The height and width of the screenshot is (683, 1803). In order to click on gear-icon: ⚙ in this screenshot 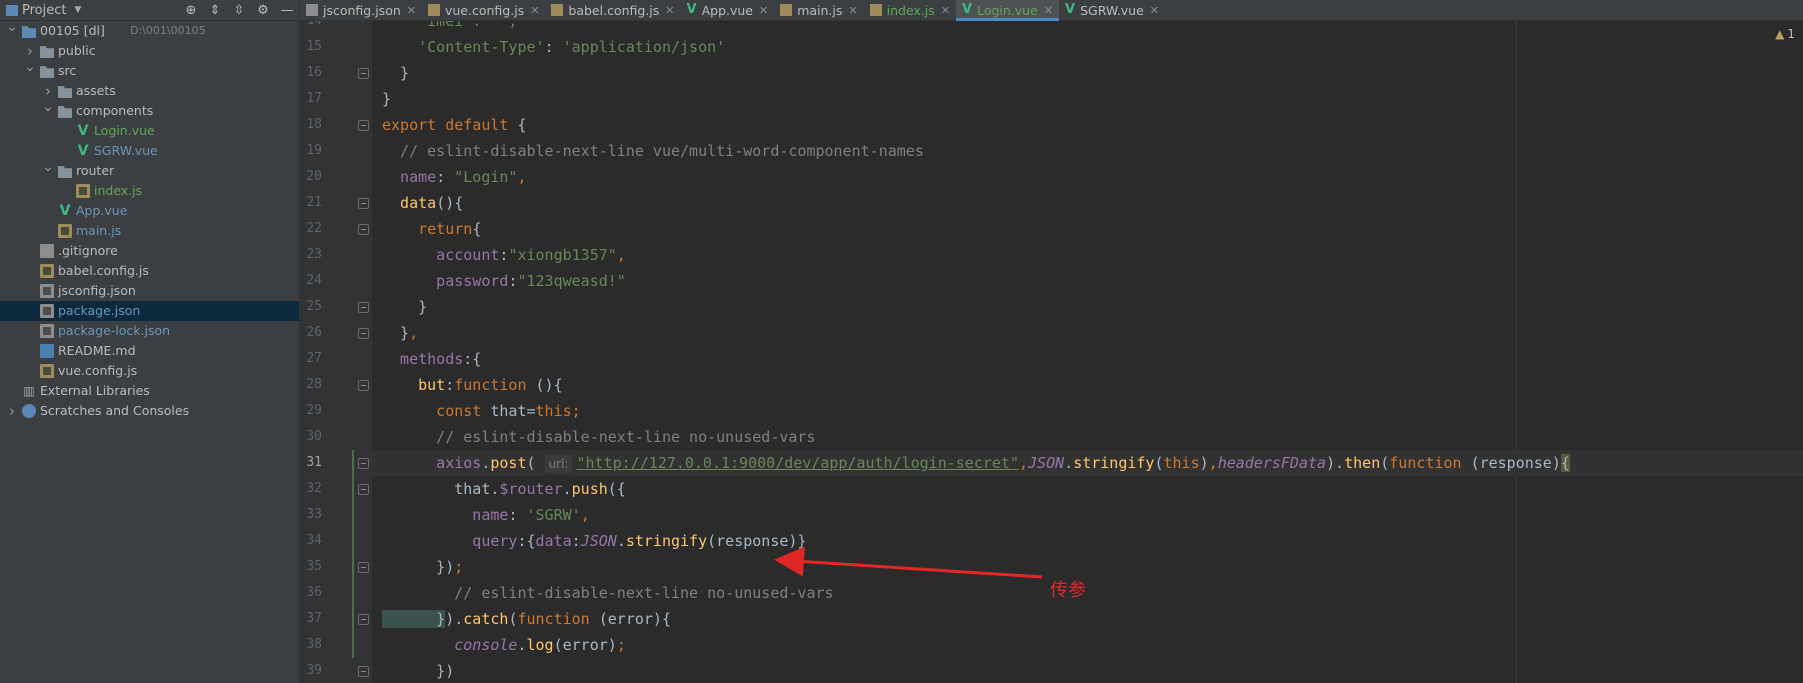, I will do `click(263, 10)`.